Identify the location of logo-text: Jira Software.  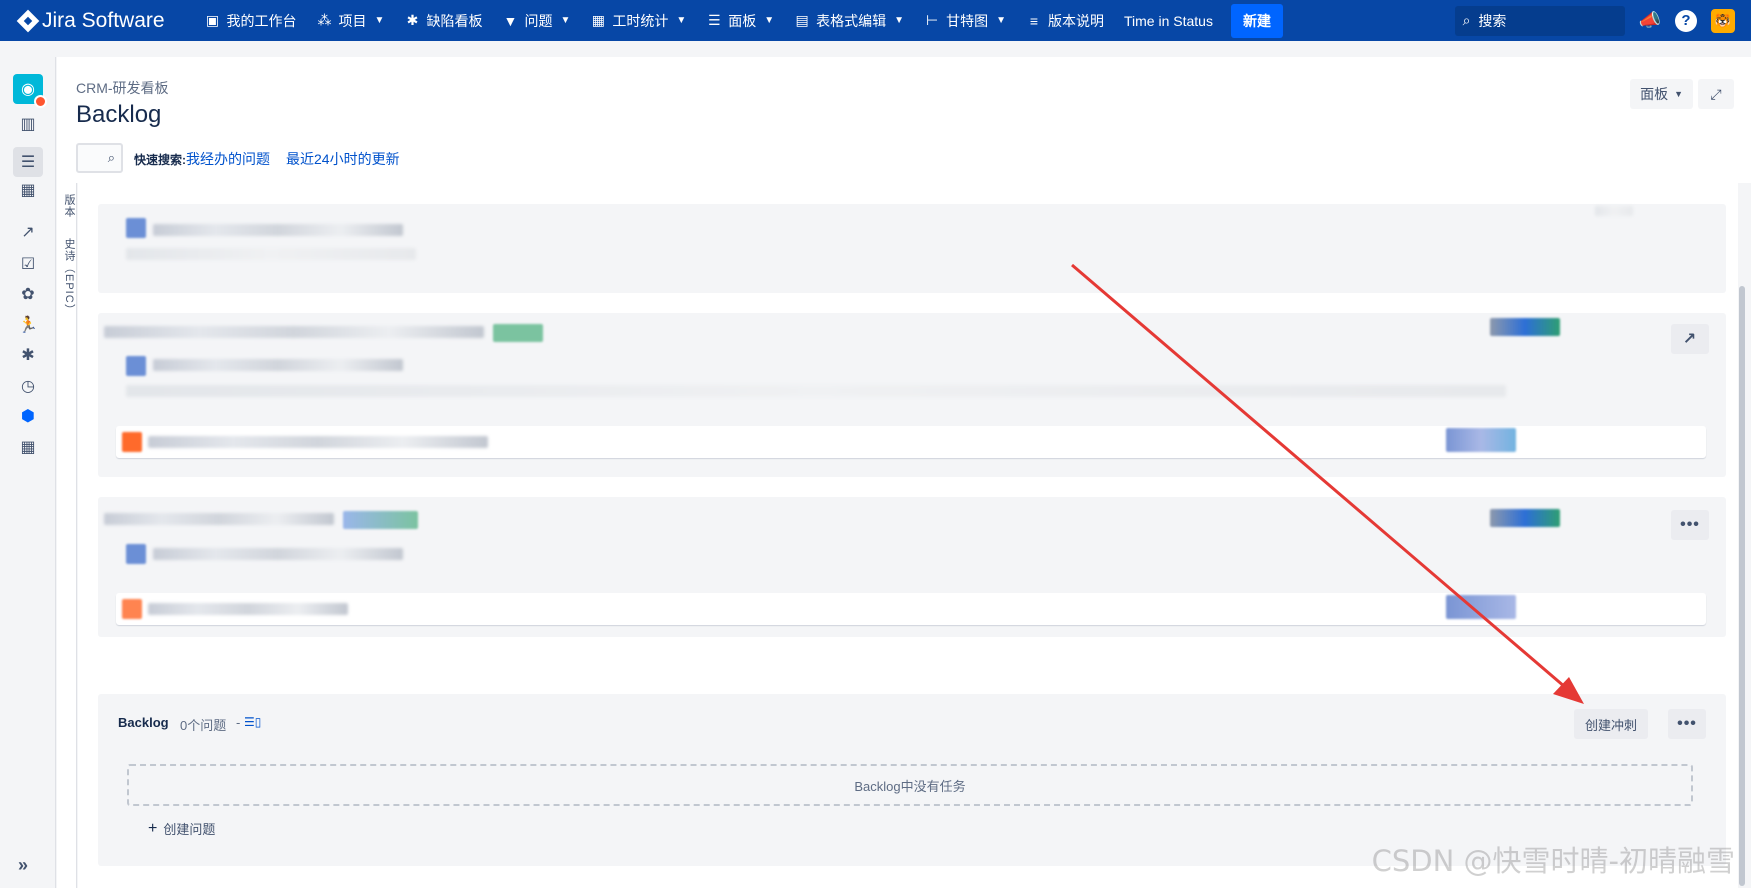
(103, 20).